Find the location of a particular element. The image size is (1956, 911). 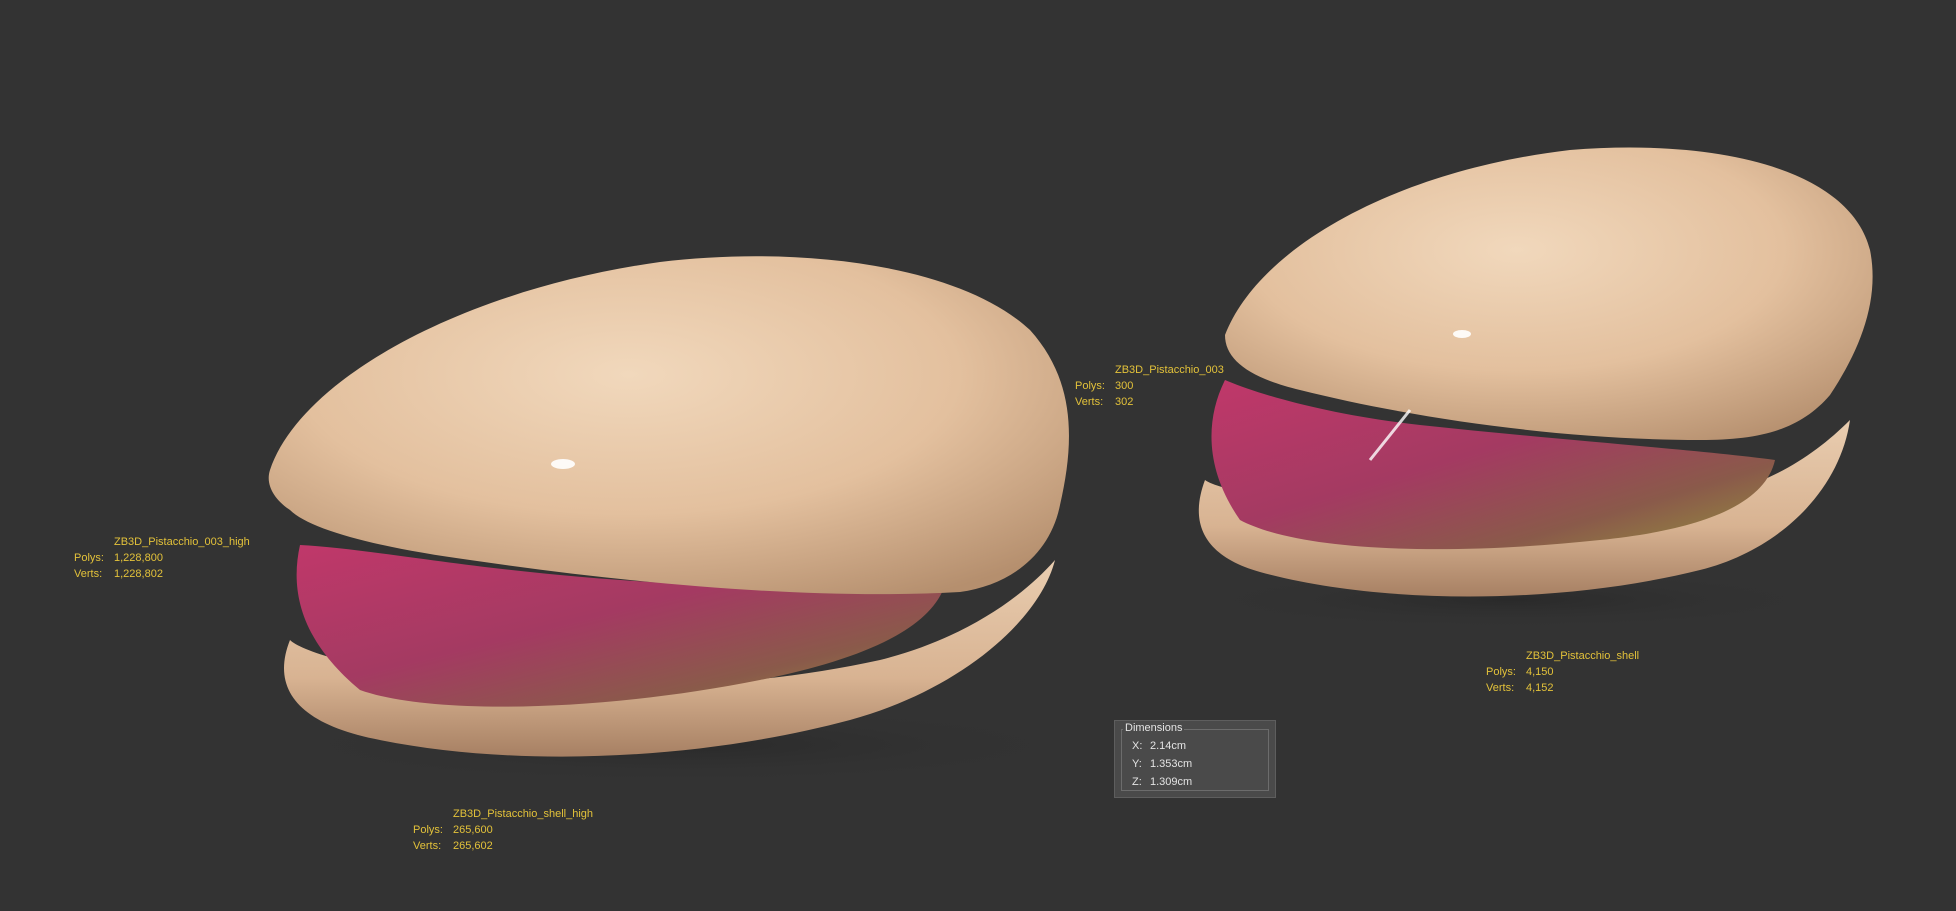

polys-value: 300 is located at coordinates (1124, 386).